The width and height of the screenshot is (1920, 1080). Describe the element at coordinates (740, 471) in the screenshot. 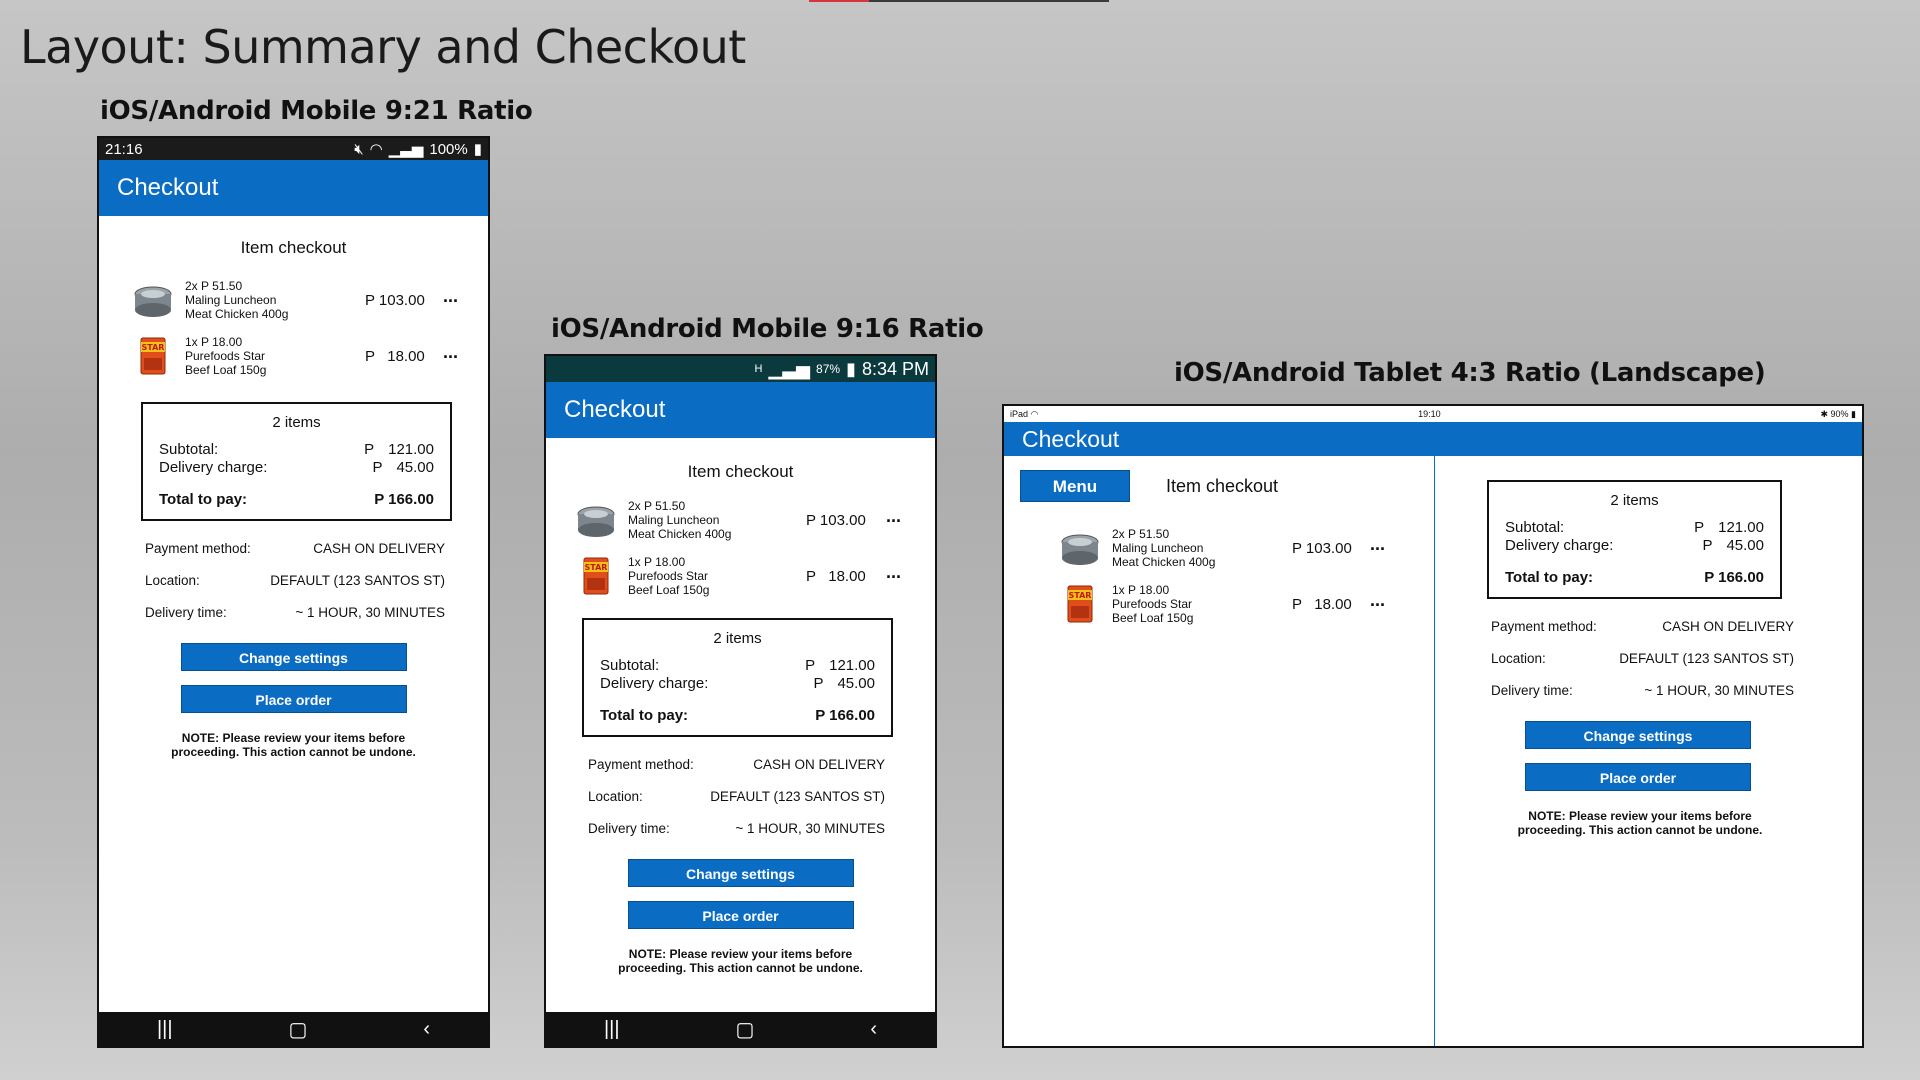

I see `section-title: Item checkout` at that location.